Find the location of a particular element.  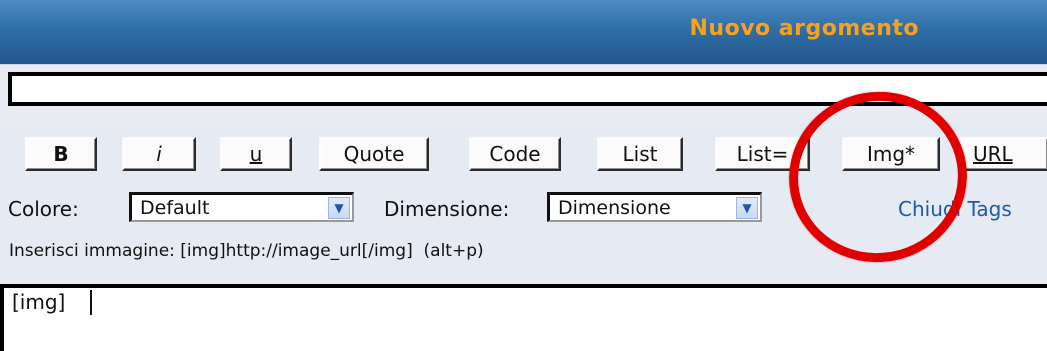

italic-button: i is located at coordinates (159, 154).